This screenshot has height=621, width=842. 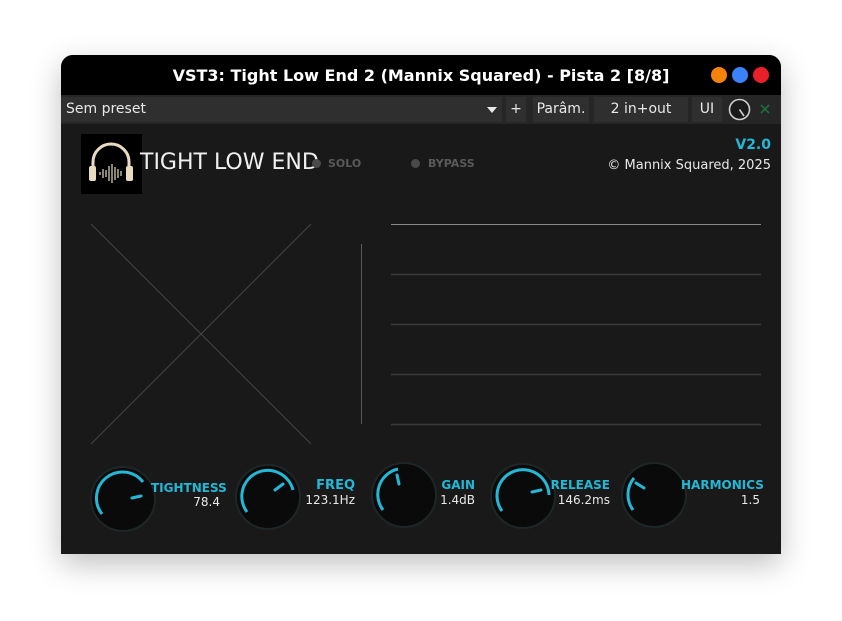 What do you see at coordinates (281, 109) in the screenshot?
I see `preset-select: Sem preset` at bounding box center [281, 109].